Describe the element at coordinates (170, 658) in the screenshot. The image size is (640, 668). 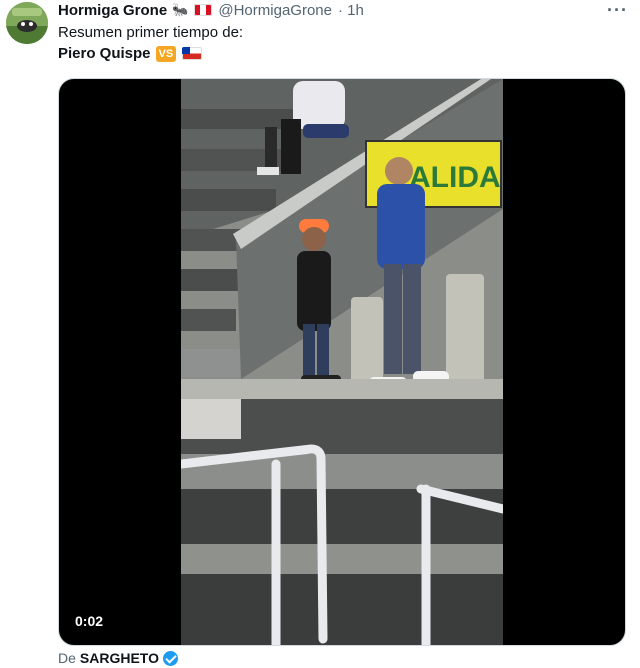
I see `verified-badge-icon` at that location.